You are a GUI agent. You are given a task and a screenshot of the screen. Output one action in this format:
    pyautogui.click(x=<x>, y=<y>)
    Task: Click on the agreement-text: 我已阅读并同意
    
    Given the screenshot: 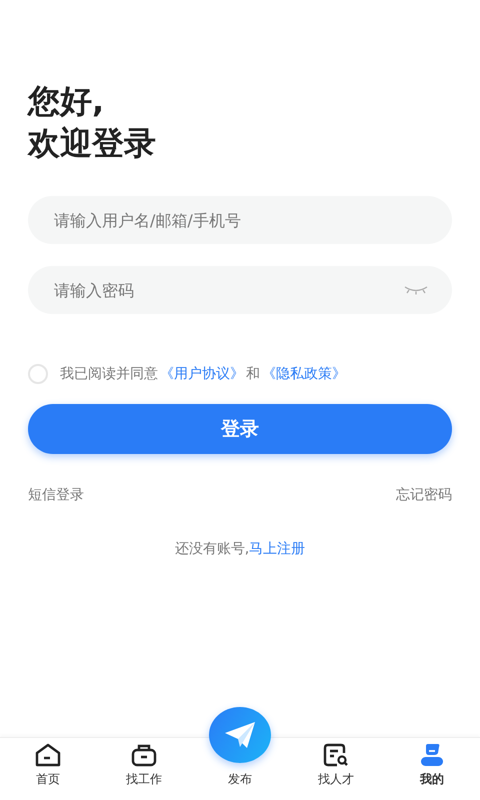 What is the action you would take?
    pyautogui.click(x=109, y=374)
    